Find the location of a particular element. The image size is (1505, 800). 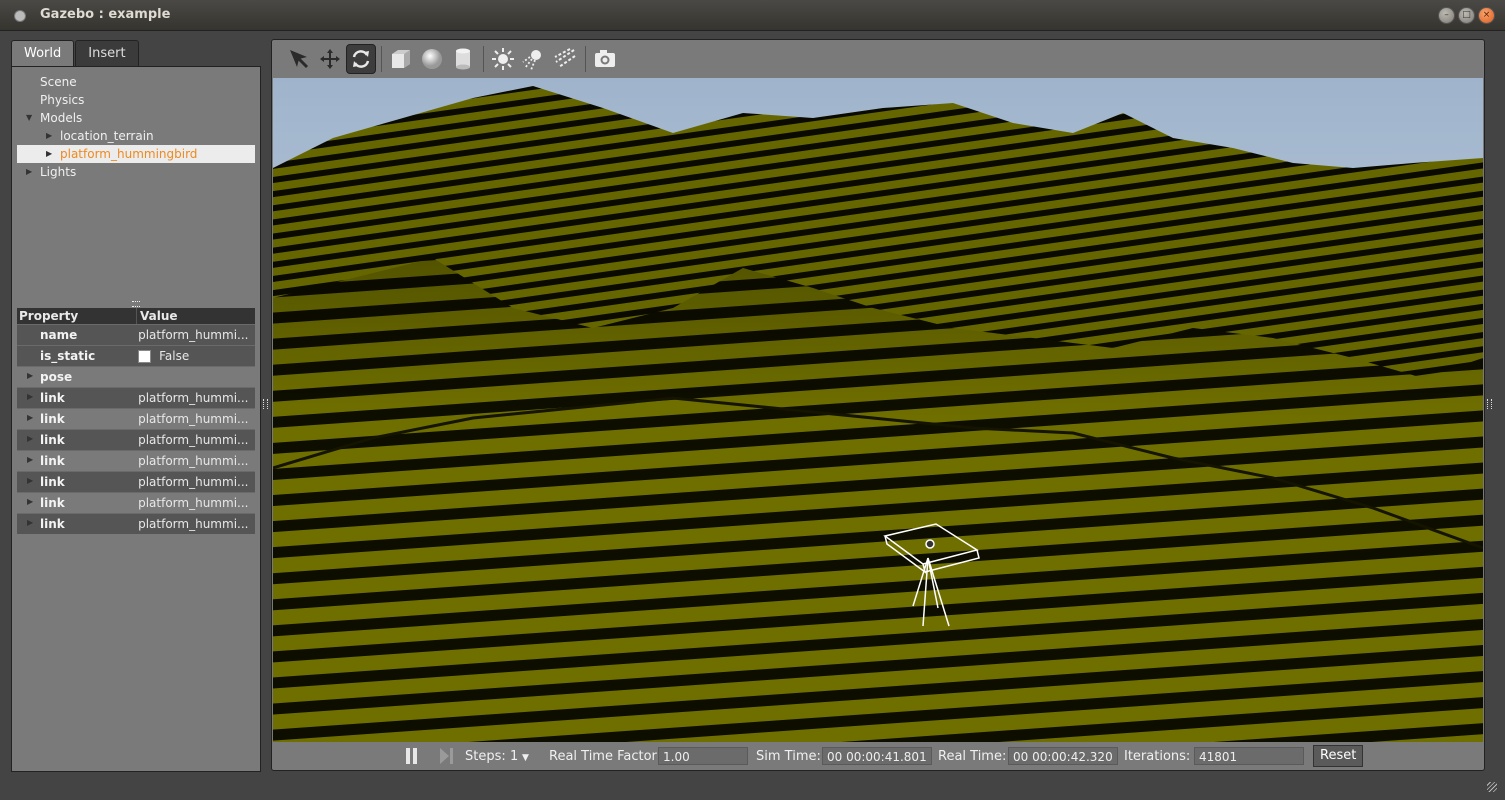

window-title: Gazebo : example is located at coordinates (105, 14).